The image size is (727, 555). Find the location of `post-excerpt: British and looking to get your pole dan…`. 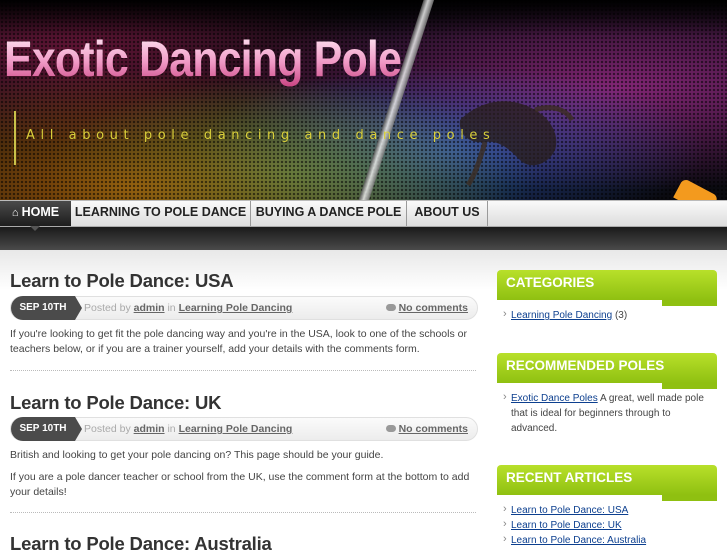

post-excerpt: British and looking to get your pole dan… is located at coordinates (197, 455).